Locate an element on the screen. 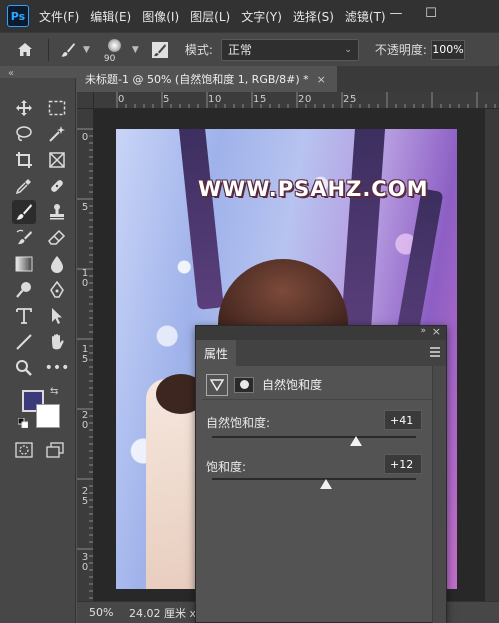 This screenshot has height=623, width=499. panel-titlebar: » × is located at coordinates (321, 332).